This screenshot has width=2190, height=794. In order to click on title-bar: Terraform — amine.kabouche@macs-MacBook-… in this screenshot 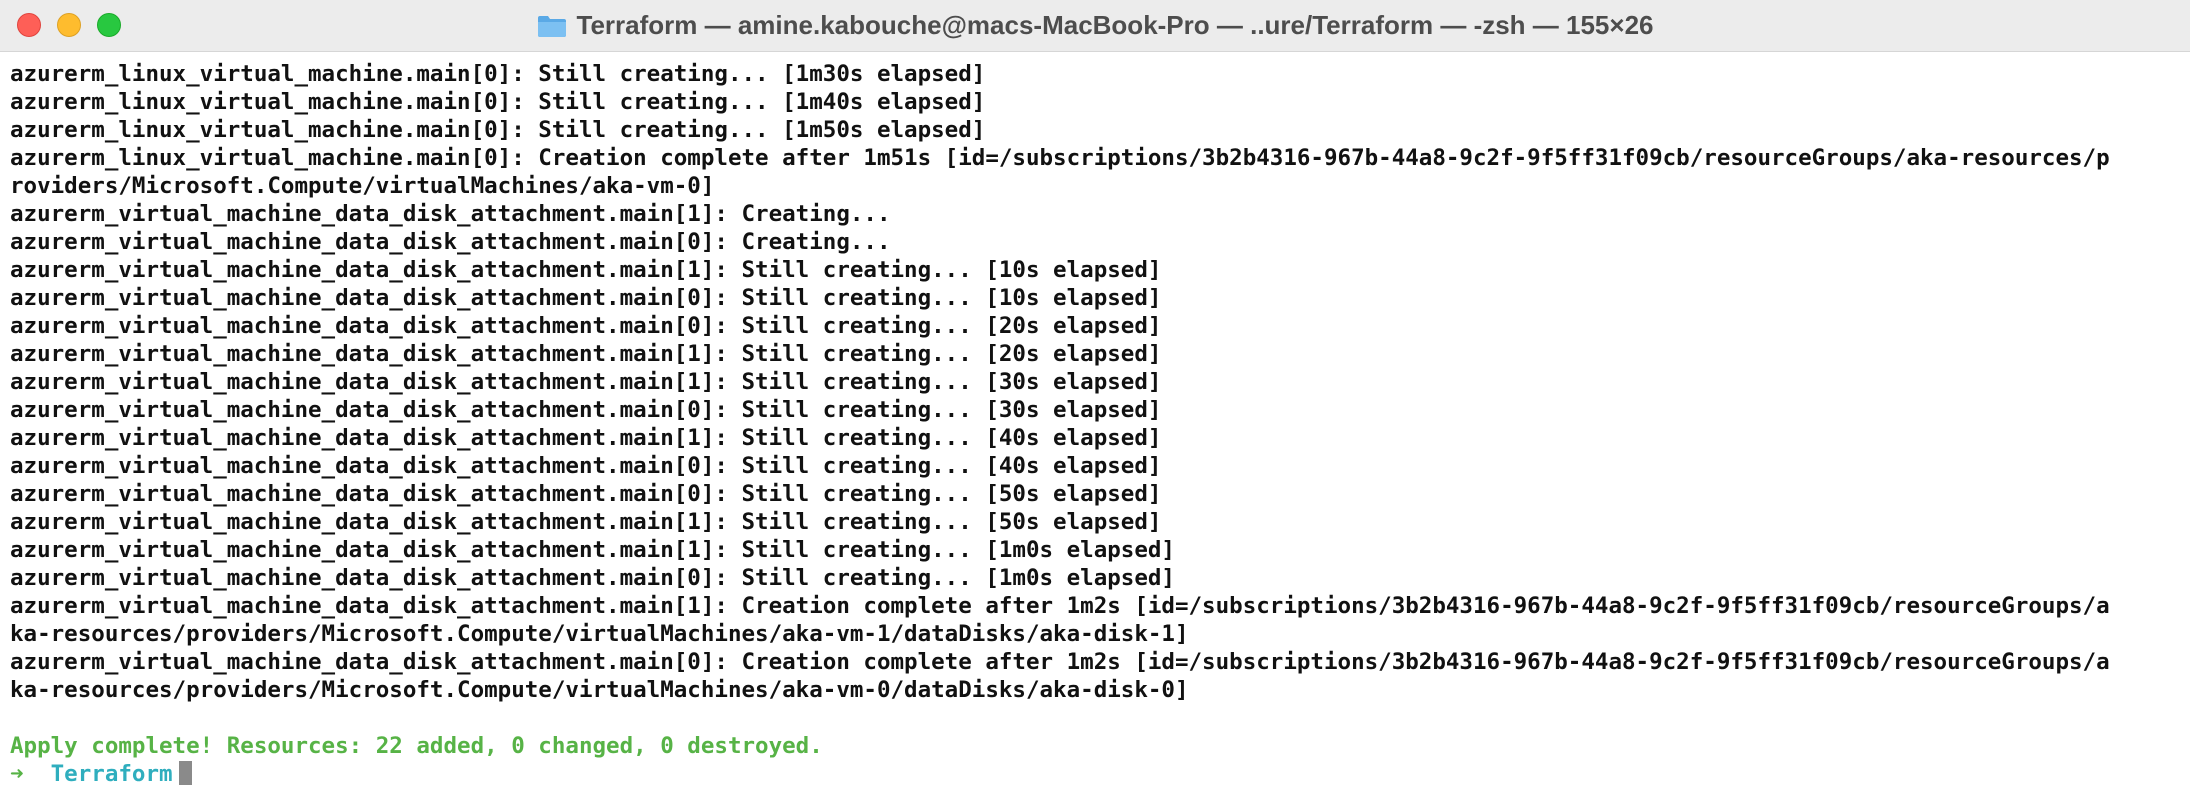, I will do `click(1095, 26)`.